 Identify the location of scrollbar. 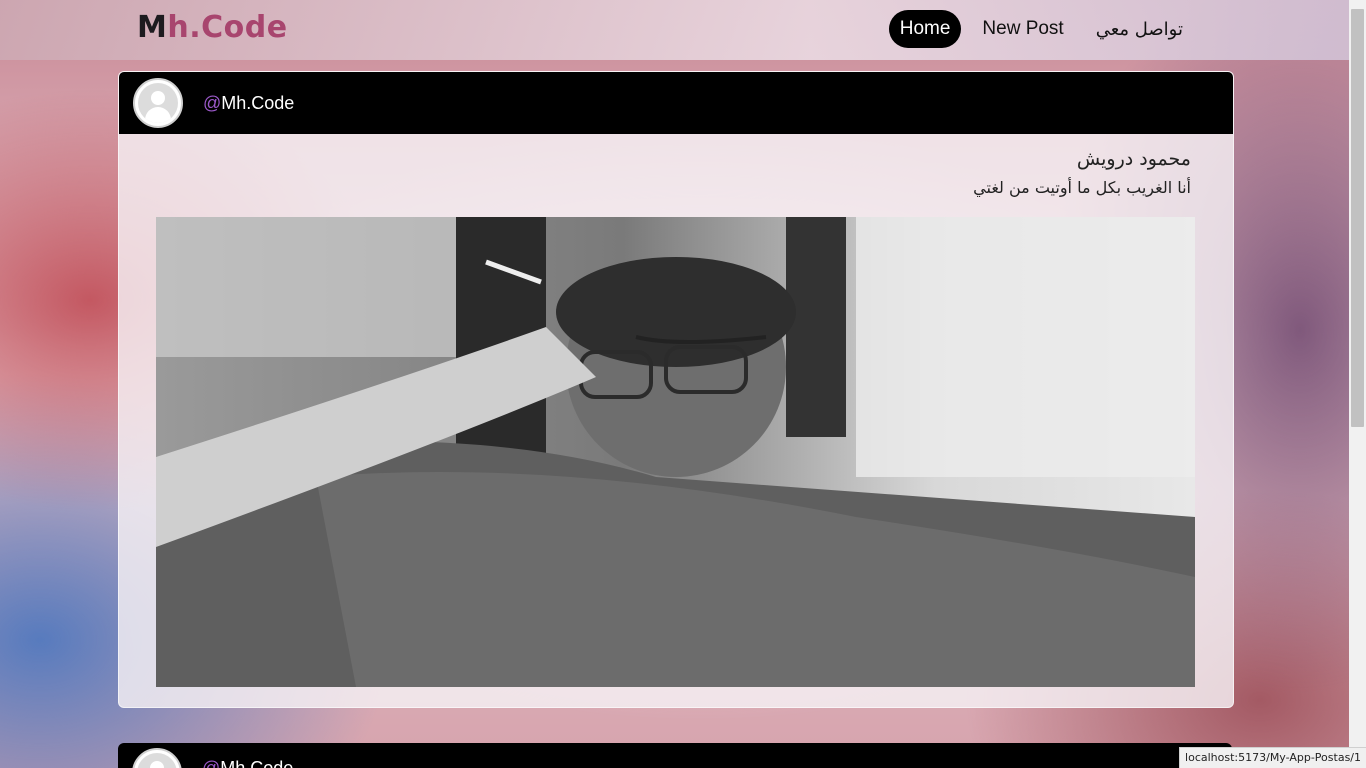
(1357, 384).